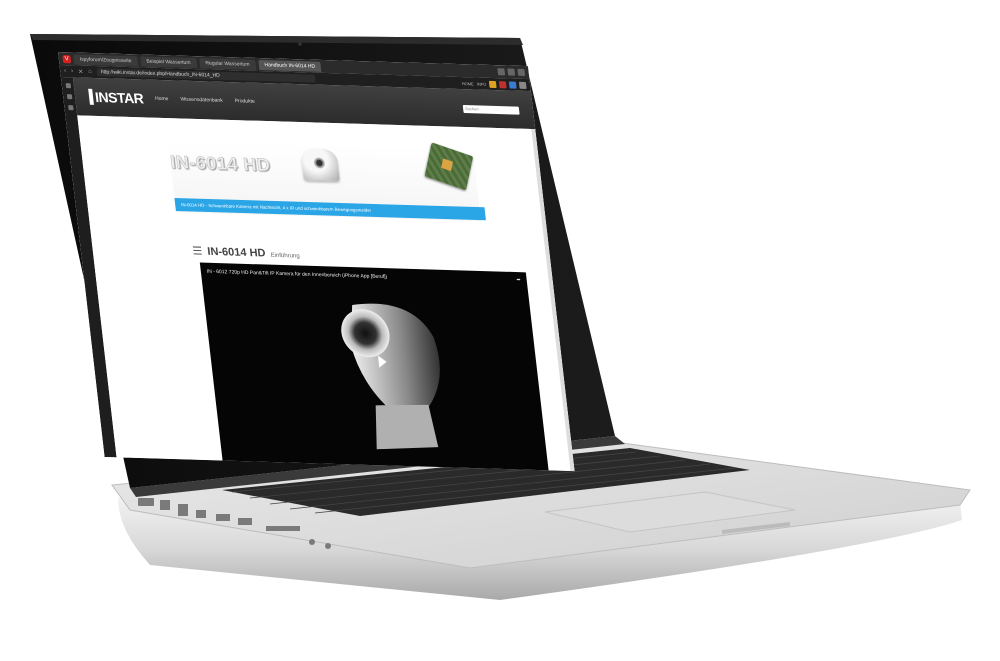 Image resolution: width=1000 pixels, height=661 pixels. Describe the element at coordinates (220, 164) in the screenshot. I see `banner-title: IN-6014 HD` at that location.